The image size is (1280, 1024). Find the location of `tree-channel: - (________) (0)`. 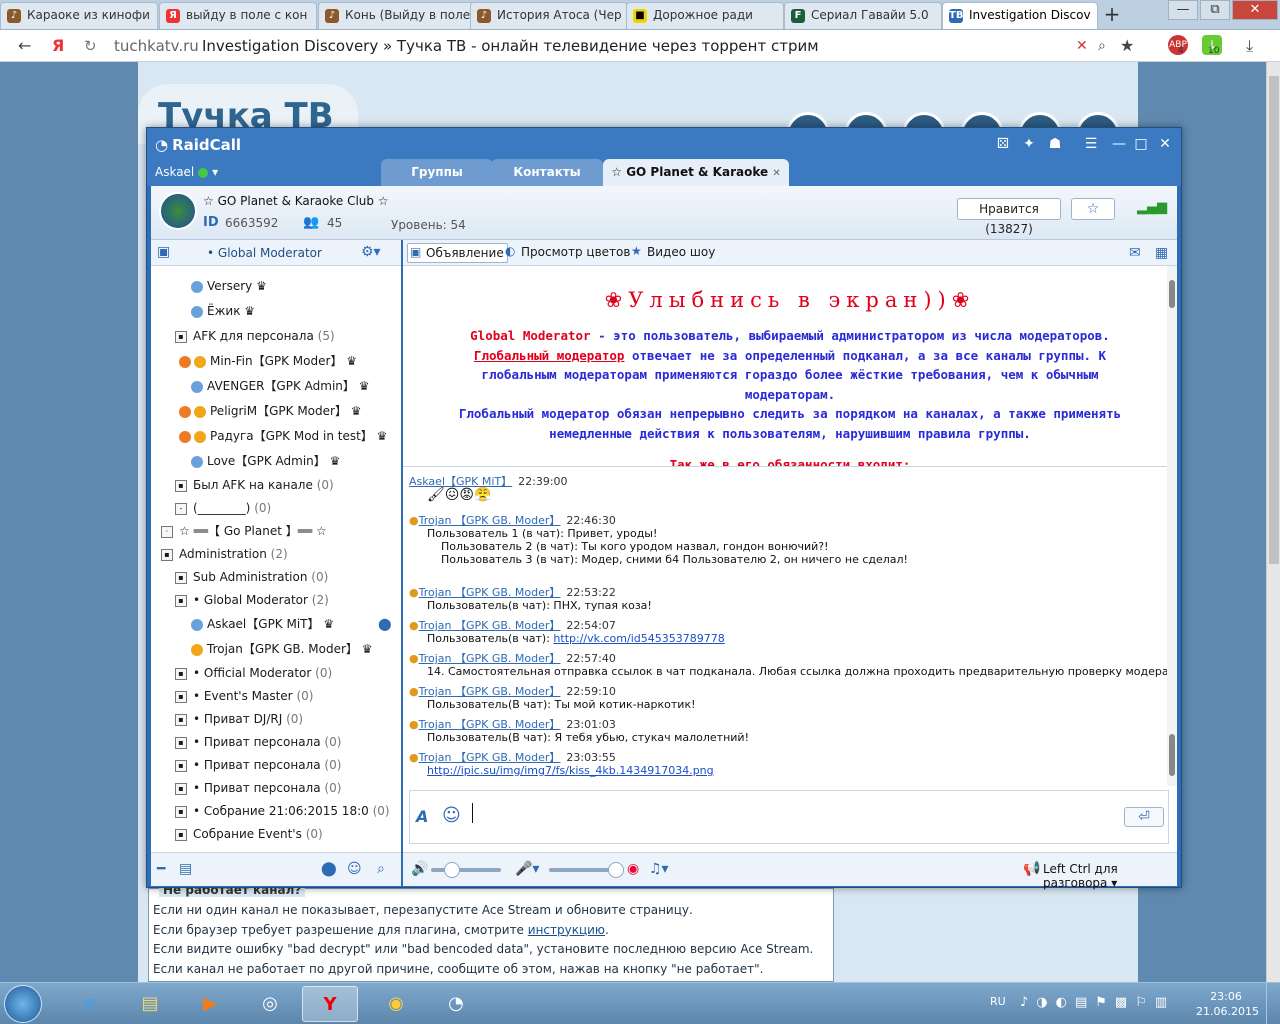

tree-channel: - (________) (0) is located at coordinates (223, 508).